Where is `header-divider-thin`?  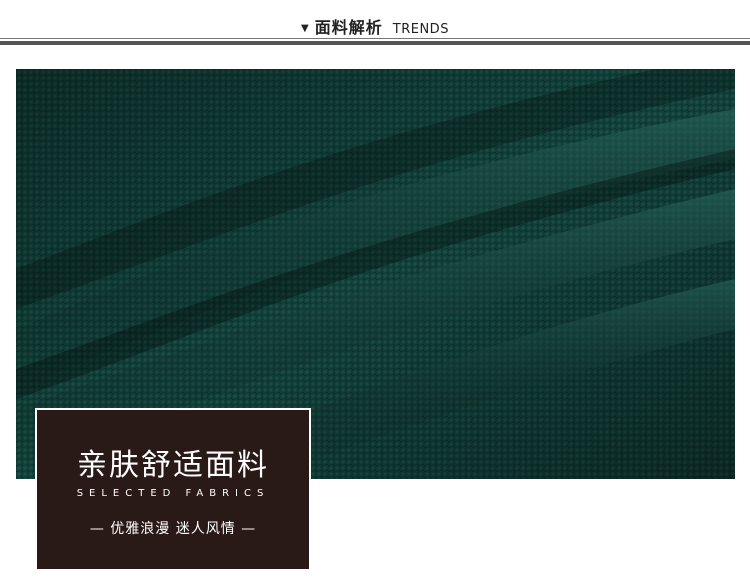 header-divider-thin is located at coordinates (375, 38).